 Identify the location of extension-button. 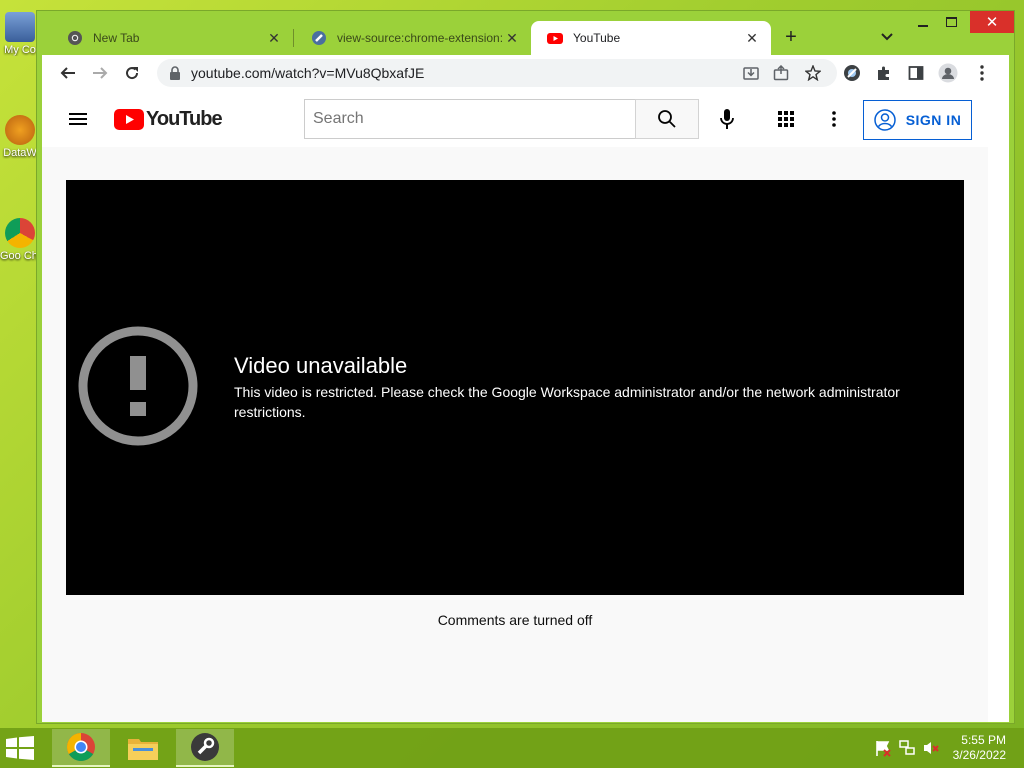
(852, 73).